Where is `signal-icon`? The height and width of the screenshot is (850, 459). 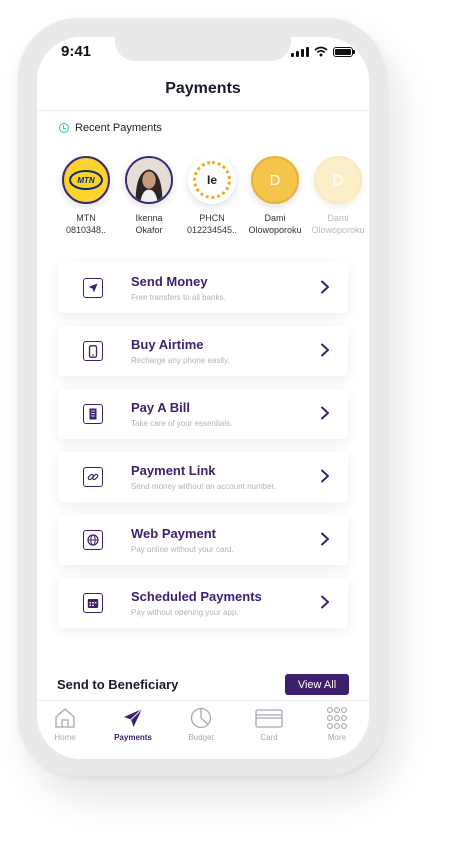
signal-icon is located at coordinates (300, 51).